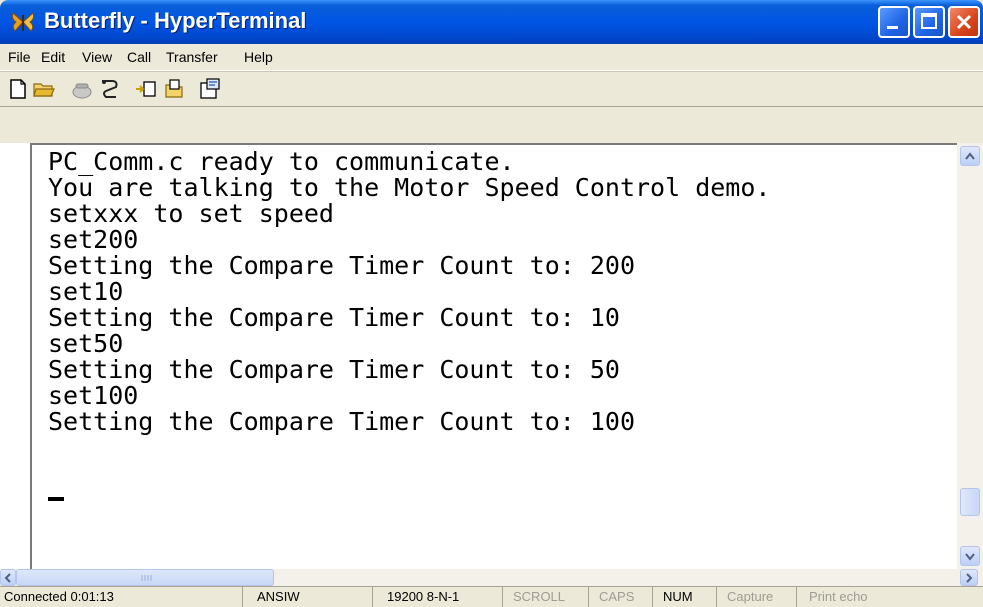  I want to click on arrow-up-icon, so click(970, 156).